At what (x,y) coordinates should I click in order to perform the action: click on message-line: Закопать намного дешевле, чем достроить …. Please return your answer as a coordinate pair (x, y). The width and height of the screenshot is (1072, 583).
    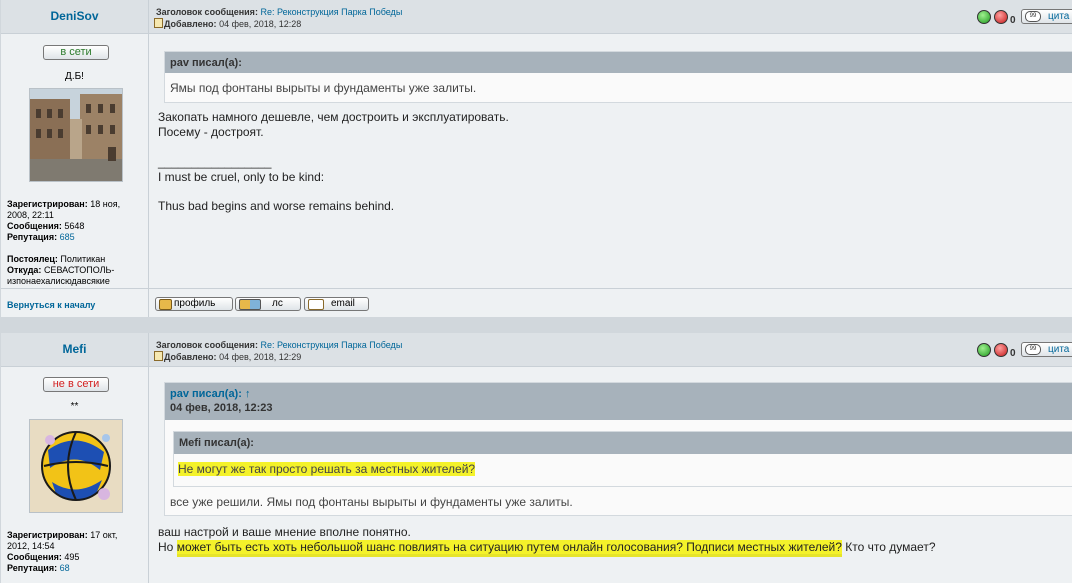
    Looking at the image, I should click on (333, 117).